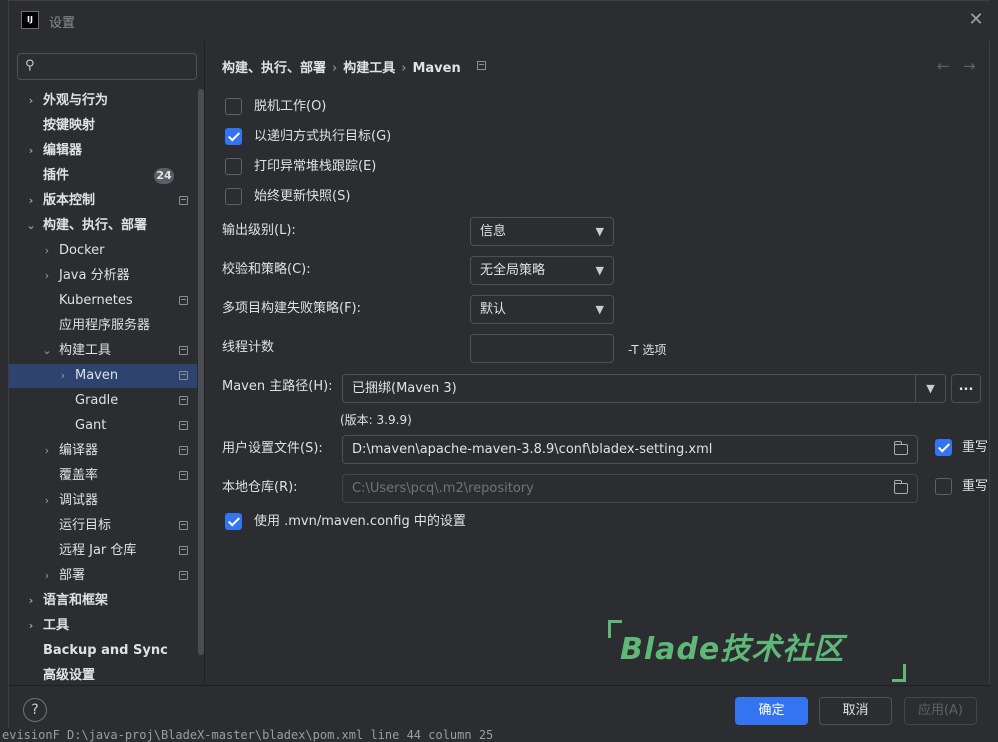 The image size is (998, 742). Describe the element at coordinates (107, 66) in the screenshot. I see `settings-search-input: ⚲` at that location.